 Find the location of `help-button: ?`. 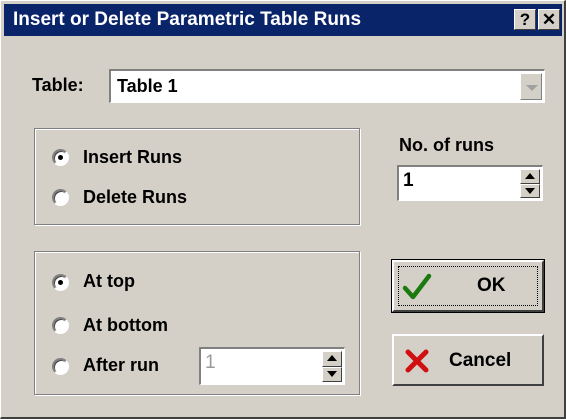

help-button: ? is located at coordinates (525, 19).